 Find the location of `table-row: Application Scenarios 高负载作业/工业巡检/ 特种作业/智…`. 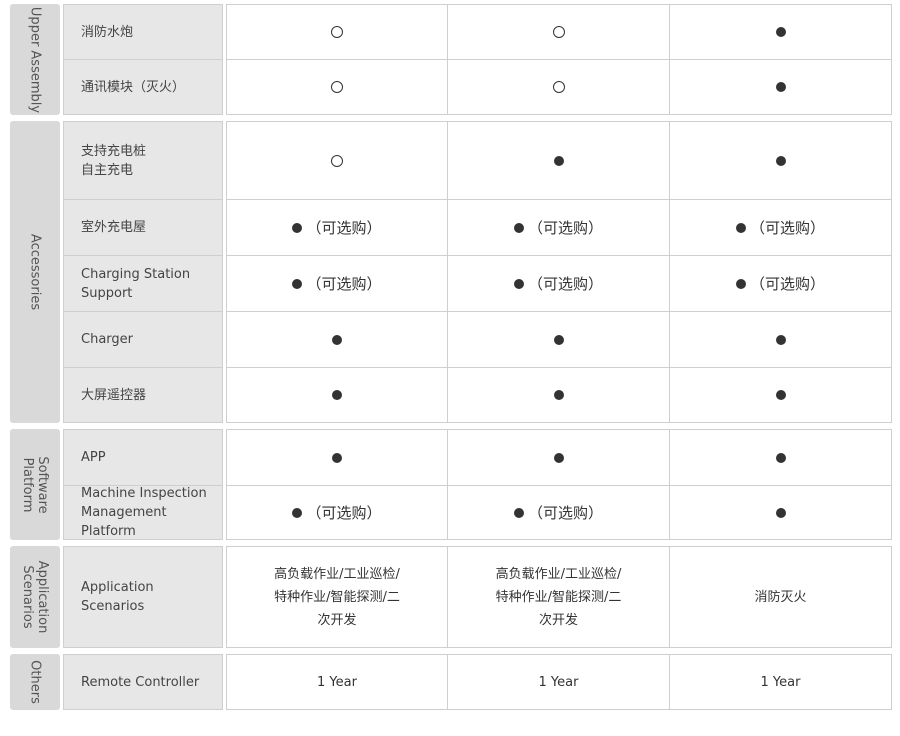

table-row: Application Scenarios 高负载作业/工业巡检/ 特种作业/智… is located at coordinates (477, 597).